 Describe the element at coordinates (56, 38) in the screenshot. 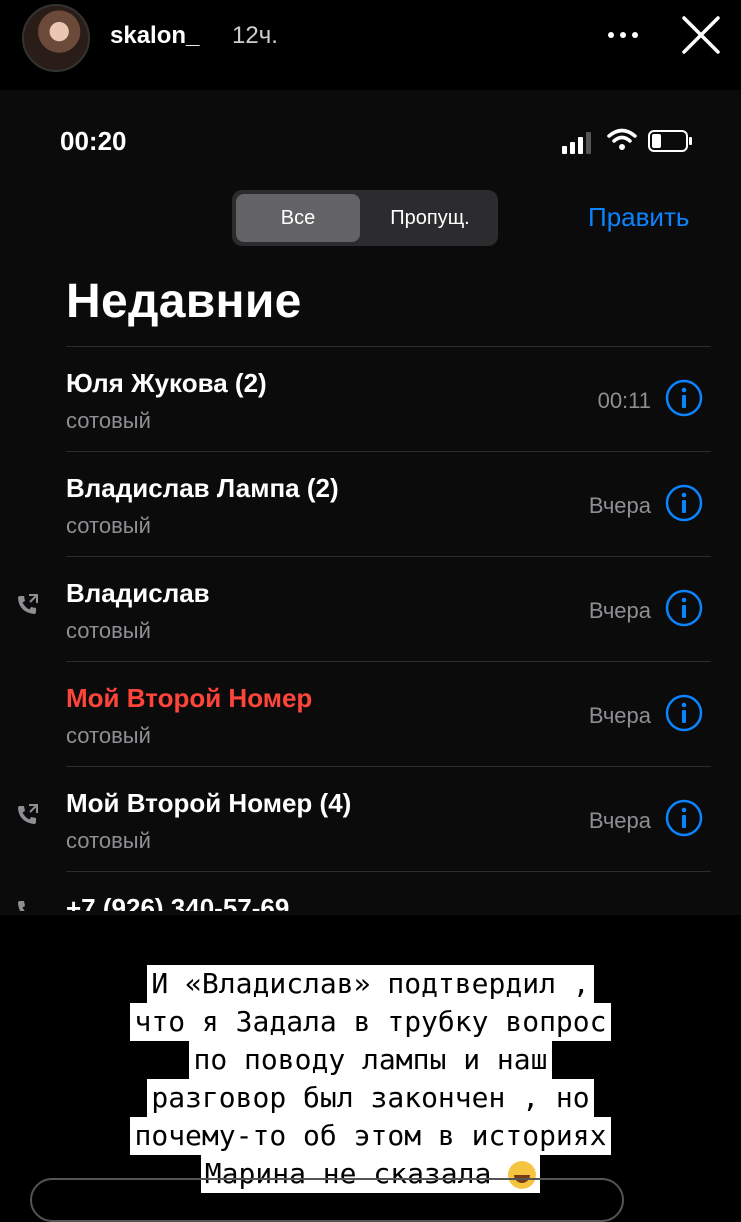

I see `avatar` at that location.